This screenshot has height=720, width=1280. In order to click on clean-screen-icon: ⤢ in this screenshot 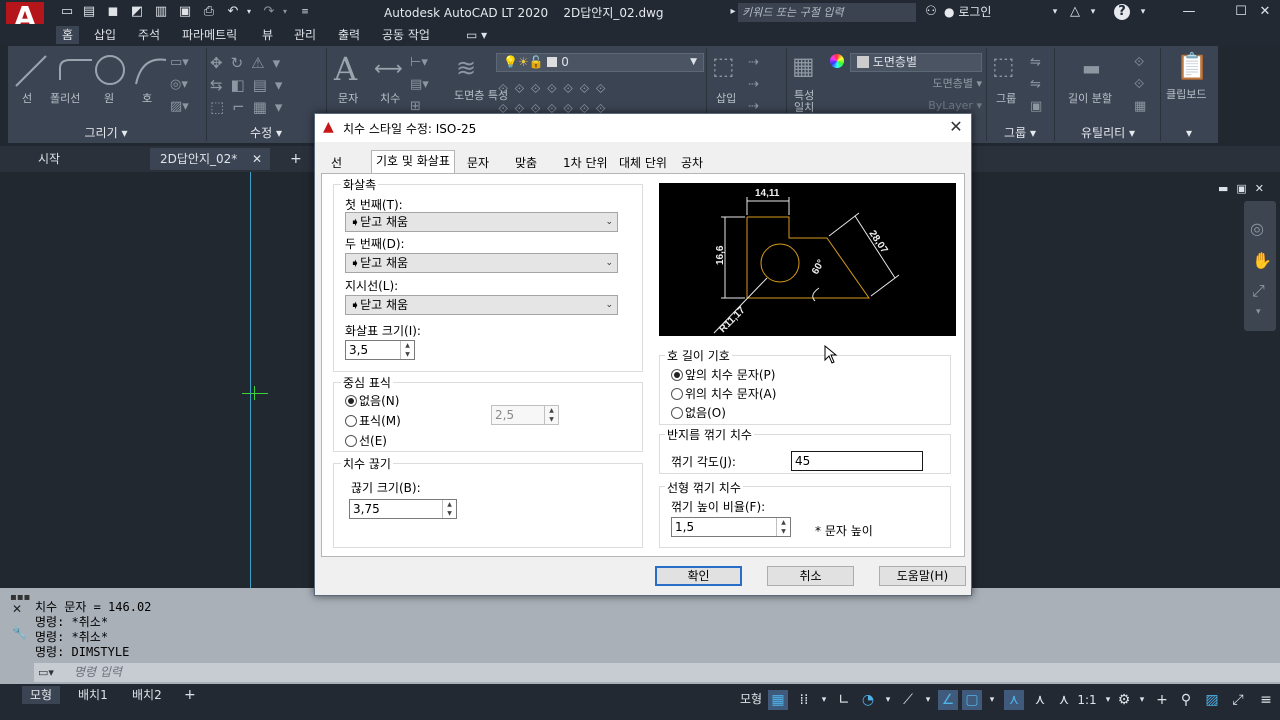, I will do `click(1238, 700)`.